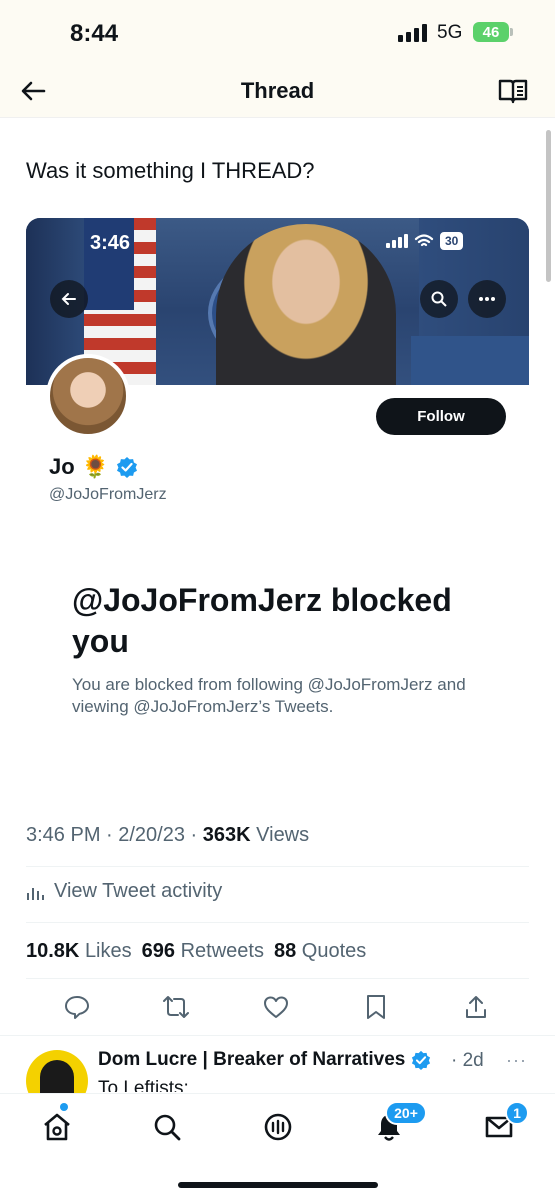  I want to click on top-nav: Thread, so click(277, 90).